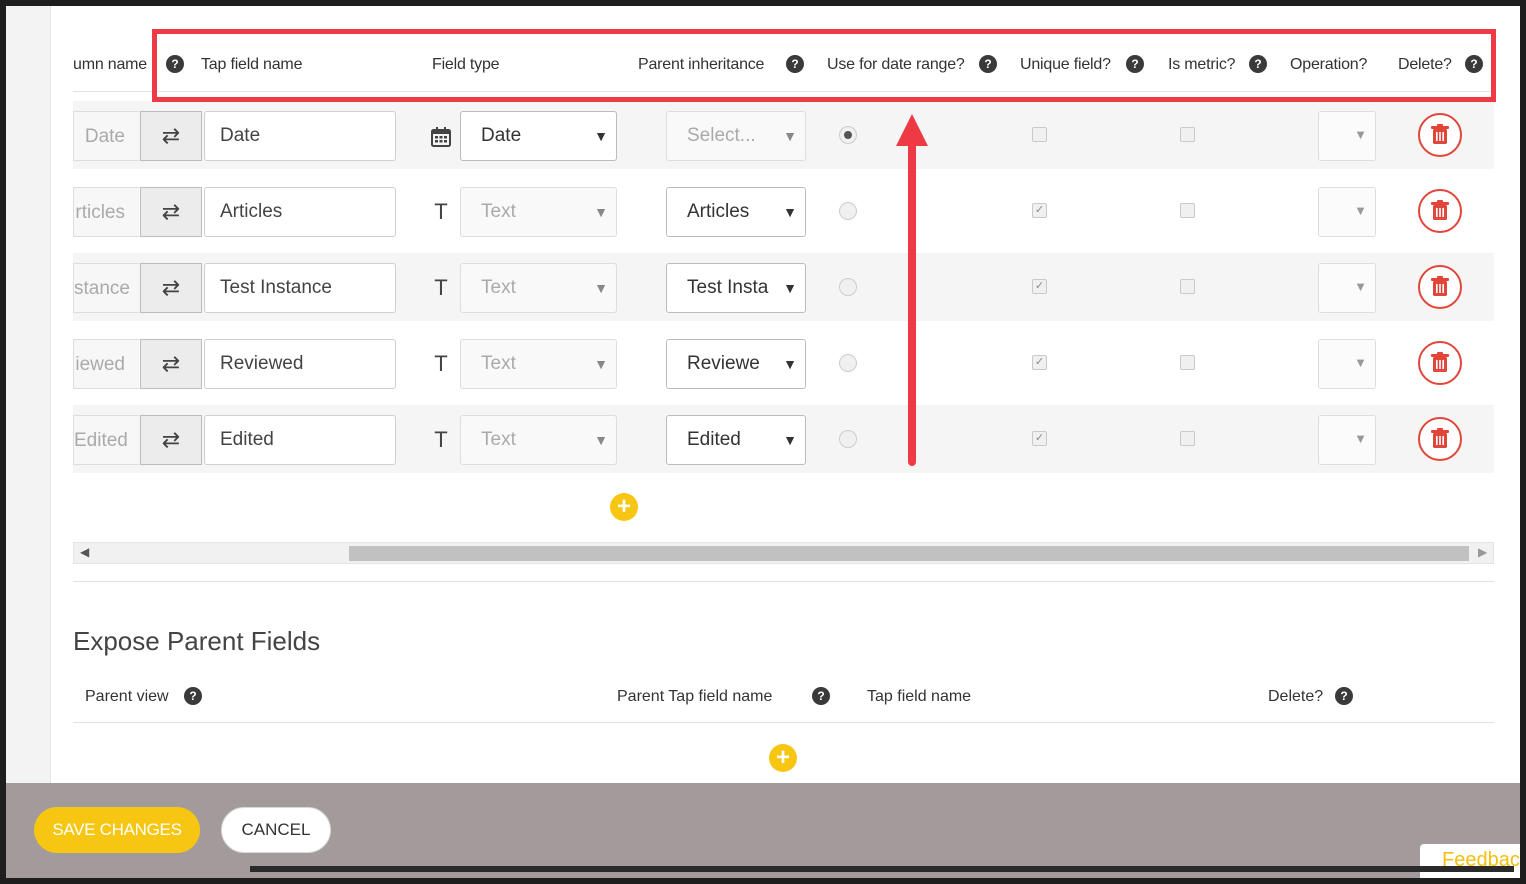 Image resolution: width=1526 pixels, height=884 pixels. I want to click on tap-field-name-input: Date, so click(300, 136).